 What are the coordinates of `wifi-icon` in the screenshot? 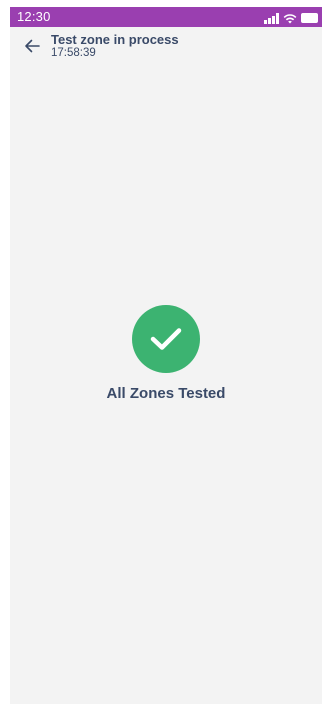 It's located at (290, 19).